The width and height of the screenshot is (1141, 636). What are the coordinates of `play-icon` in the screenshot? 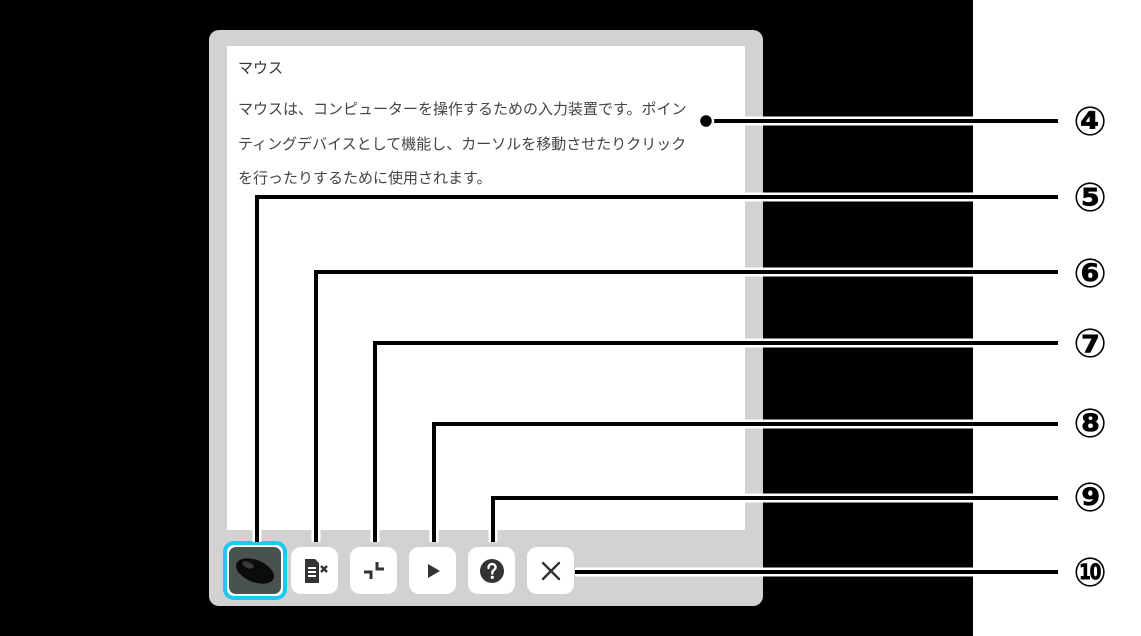 It's located at (433, 570).